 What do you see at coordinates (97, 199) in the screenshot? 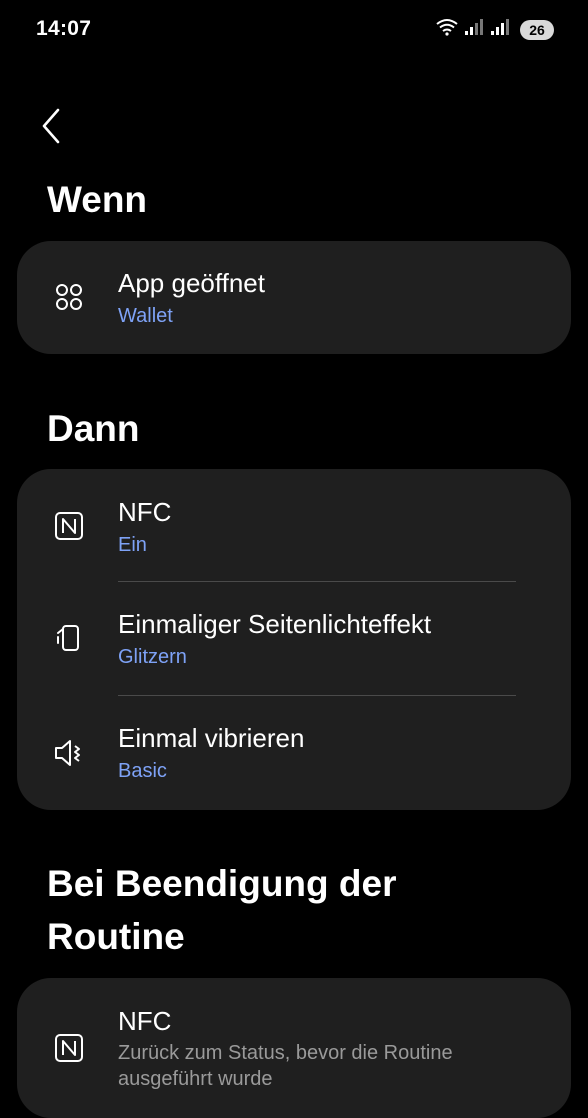
I see `section-title-when: Wenn` at bounding box center [97, 199].